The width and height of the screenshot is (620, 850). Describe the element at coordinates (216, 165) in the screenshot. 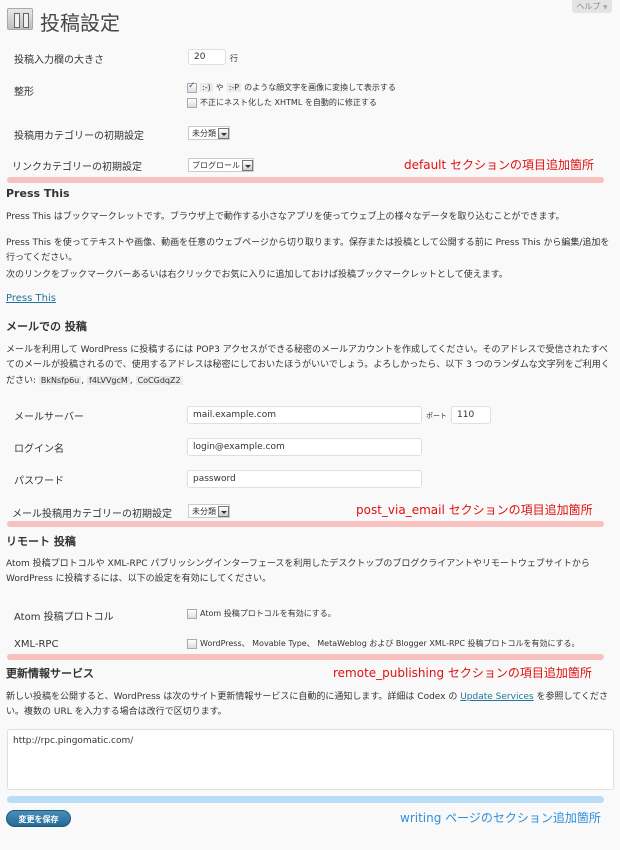

I see `link-category-value: ブログロール` at that location.